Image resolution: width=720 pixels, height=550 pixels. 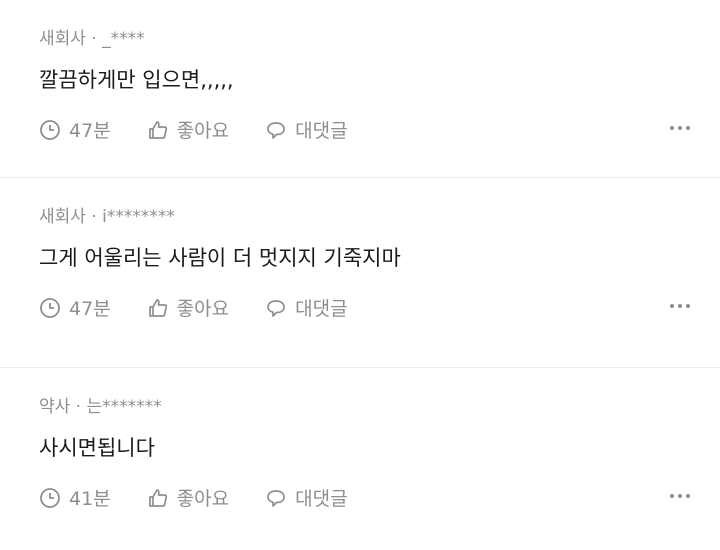 I want to click on comment-text: 깔끔하게만 입으면,,,,,, so click(x=136, y=80).